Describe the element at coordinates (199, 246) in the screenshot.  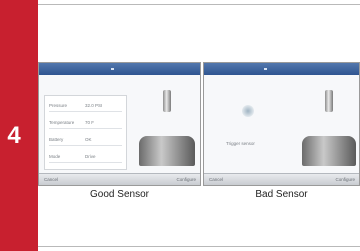
I see `frame-bottom-divider` at that location.